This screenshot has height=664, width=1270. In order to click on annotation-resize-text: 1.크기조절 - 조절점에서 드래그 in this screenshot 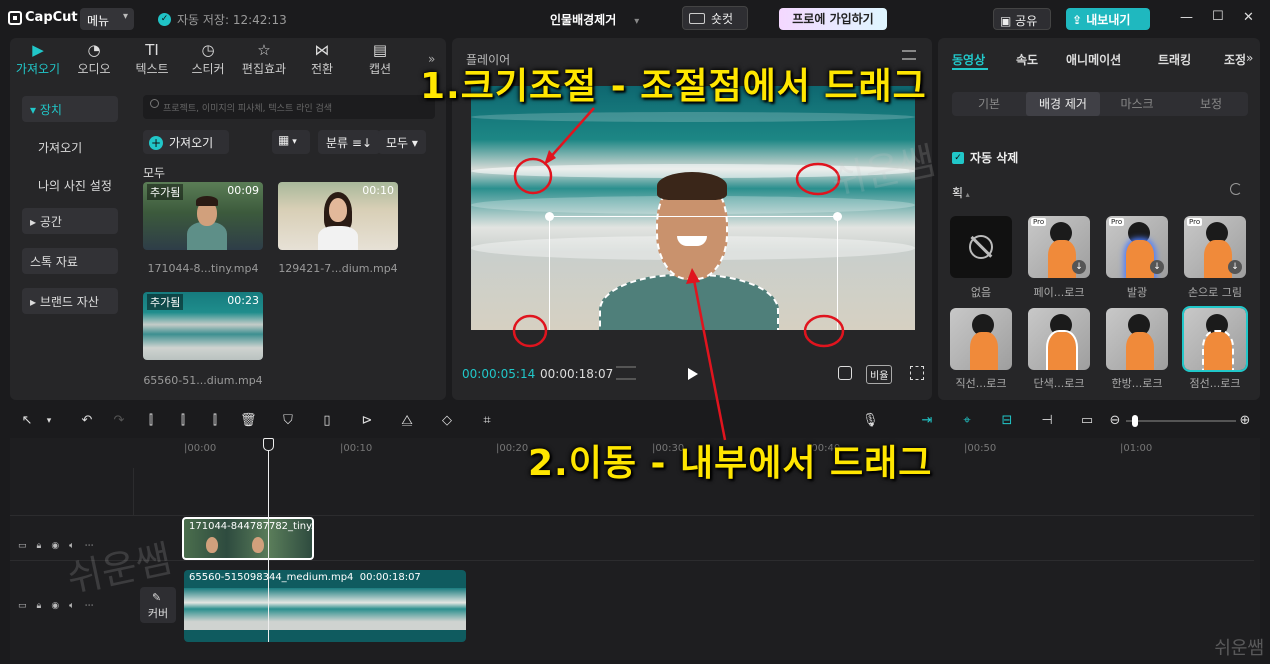, I will do `click(673, 86)`.